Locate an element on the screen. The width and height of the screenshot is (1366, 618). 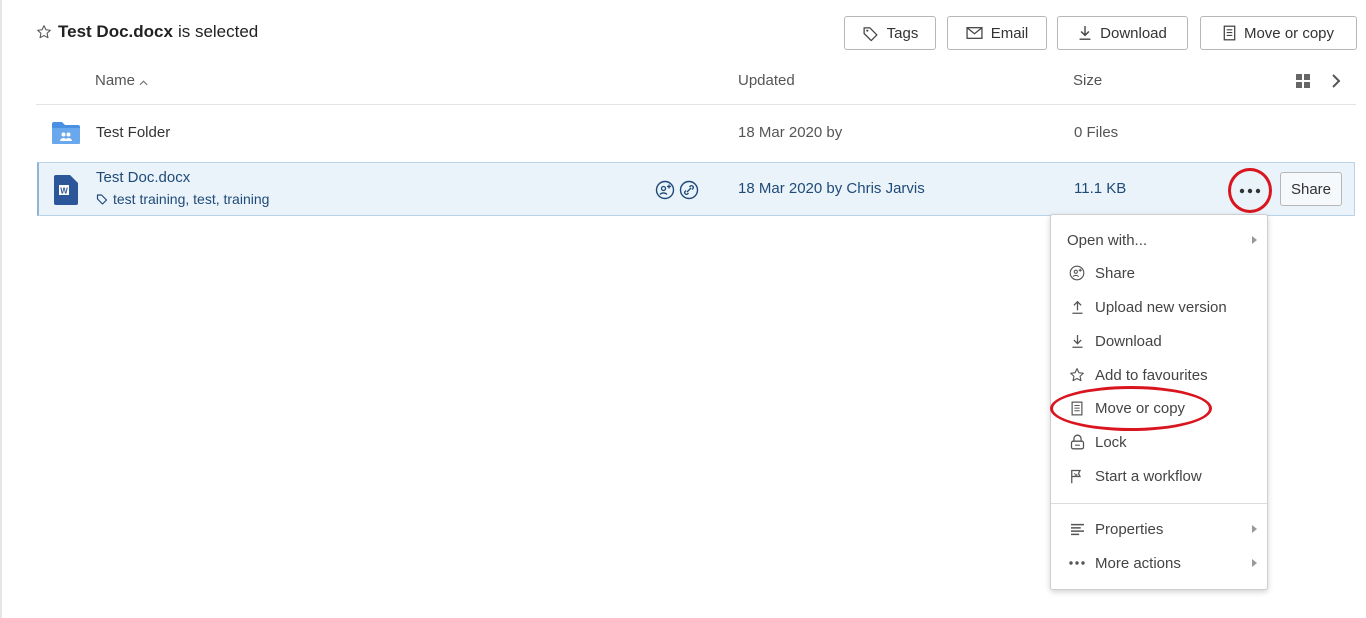
menu-item-upload-new-version: Upload new version is located at coordinates (1162, 307).